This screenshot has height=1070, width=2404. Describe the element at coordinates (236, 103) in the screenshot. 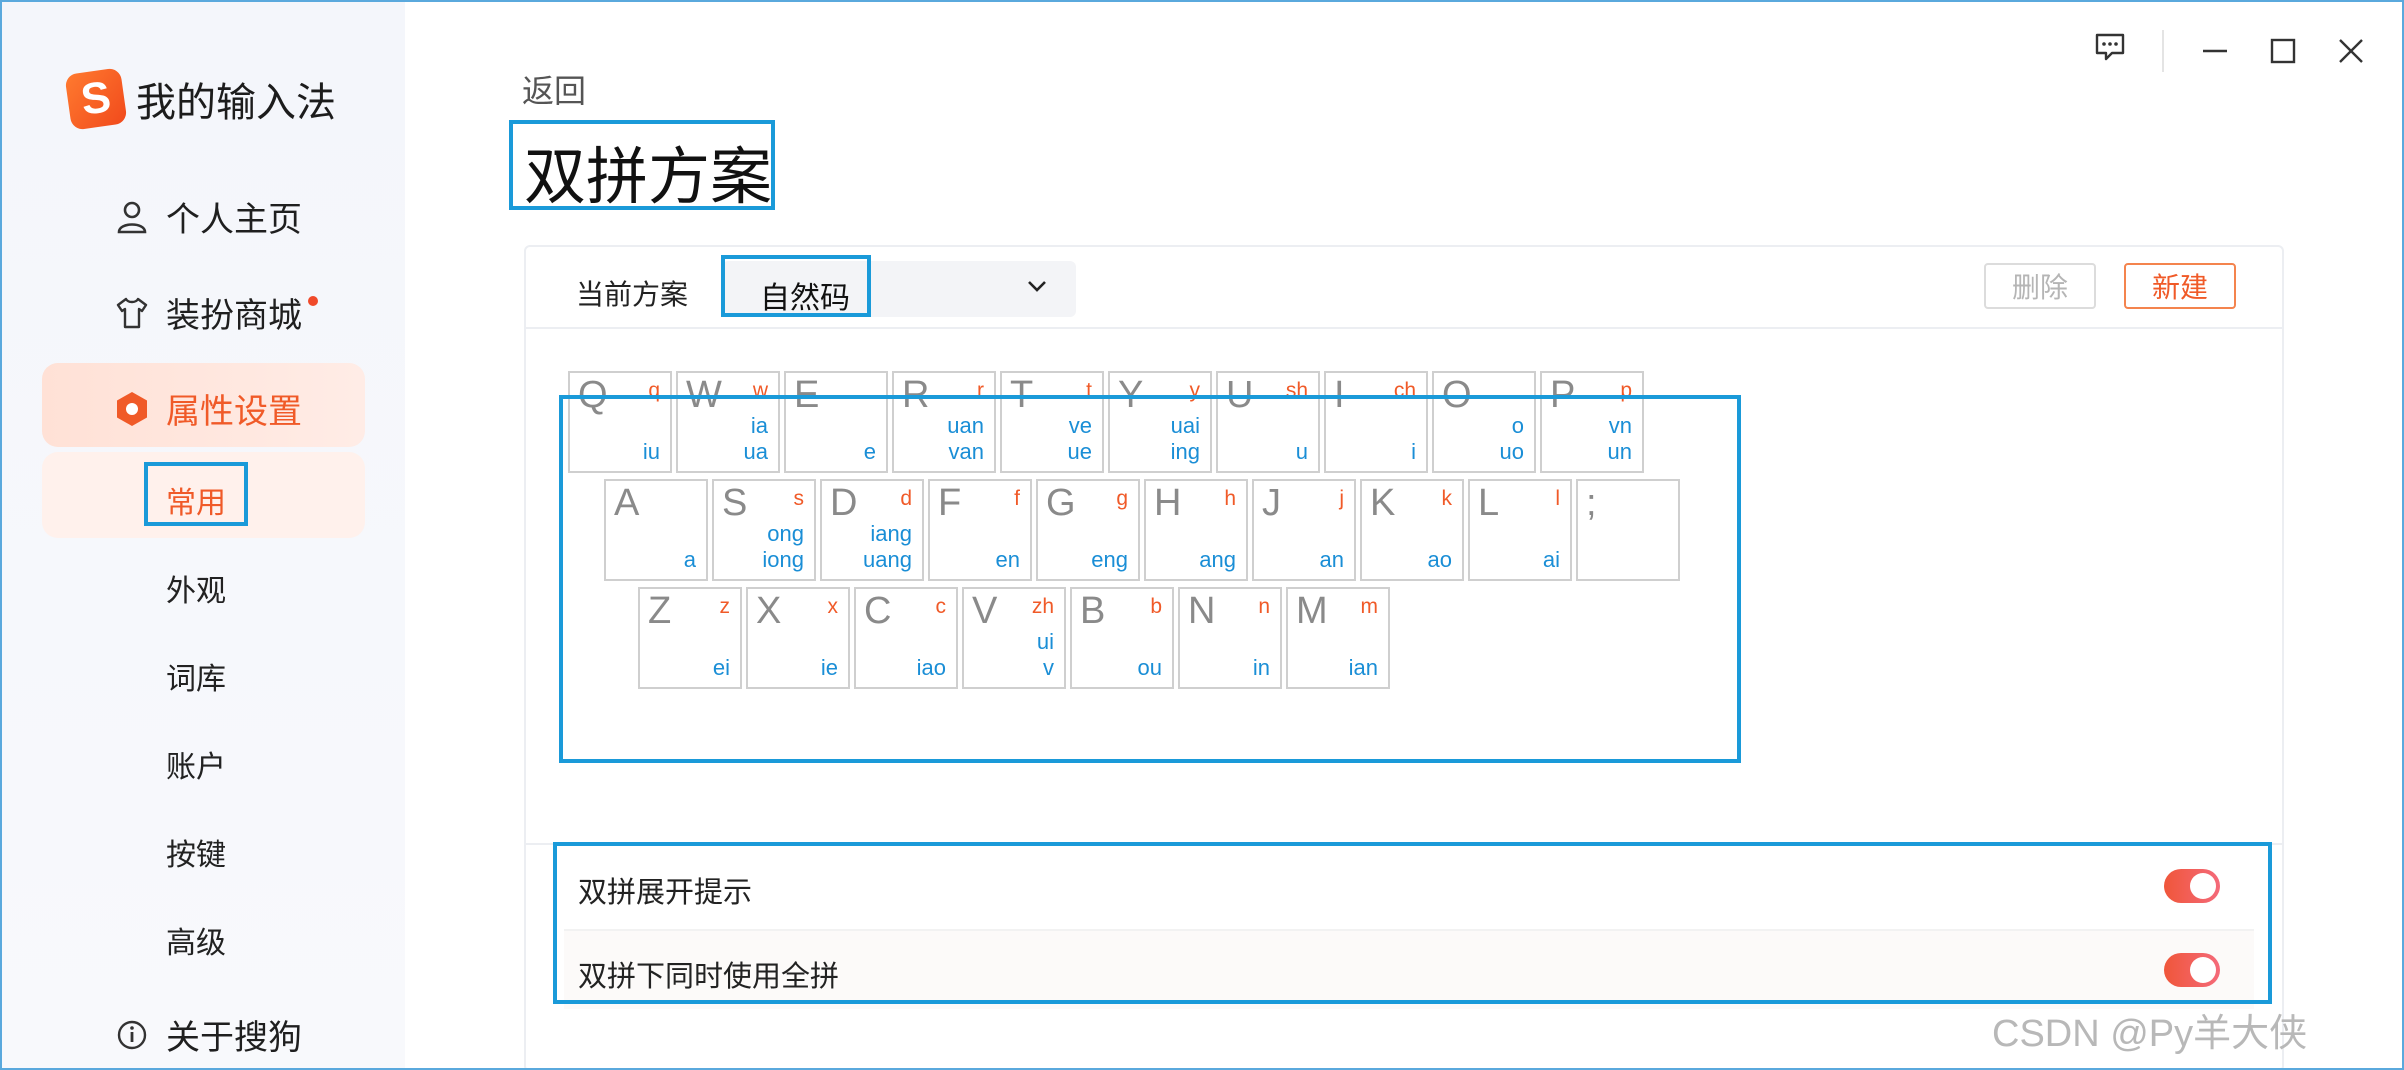

I see `app-title: 我的输入法` at that location.